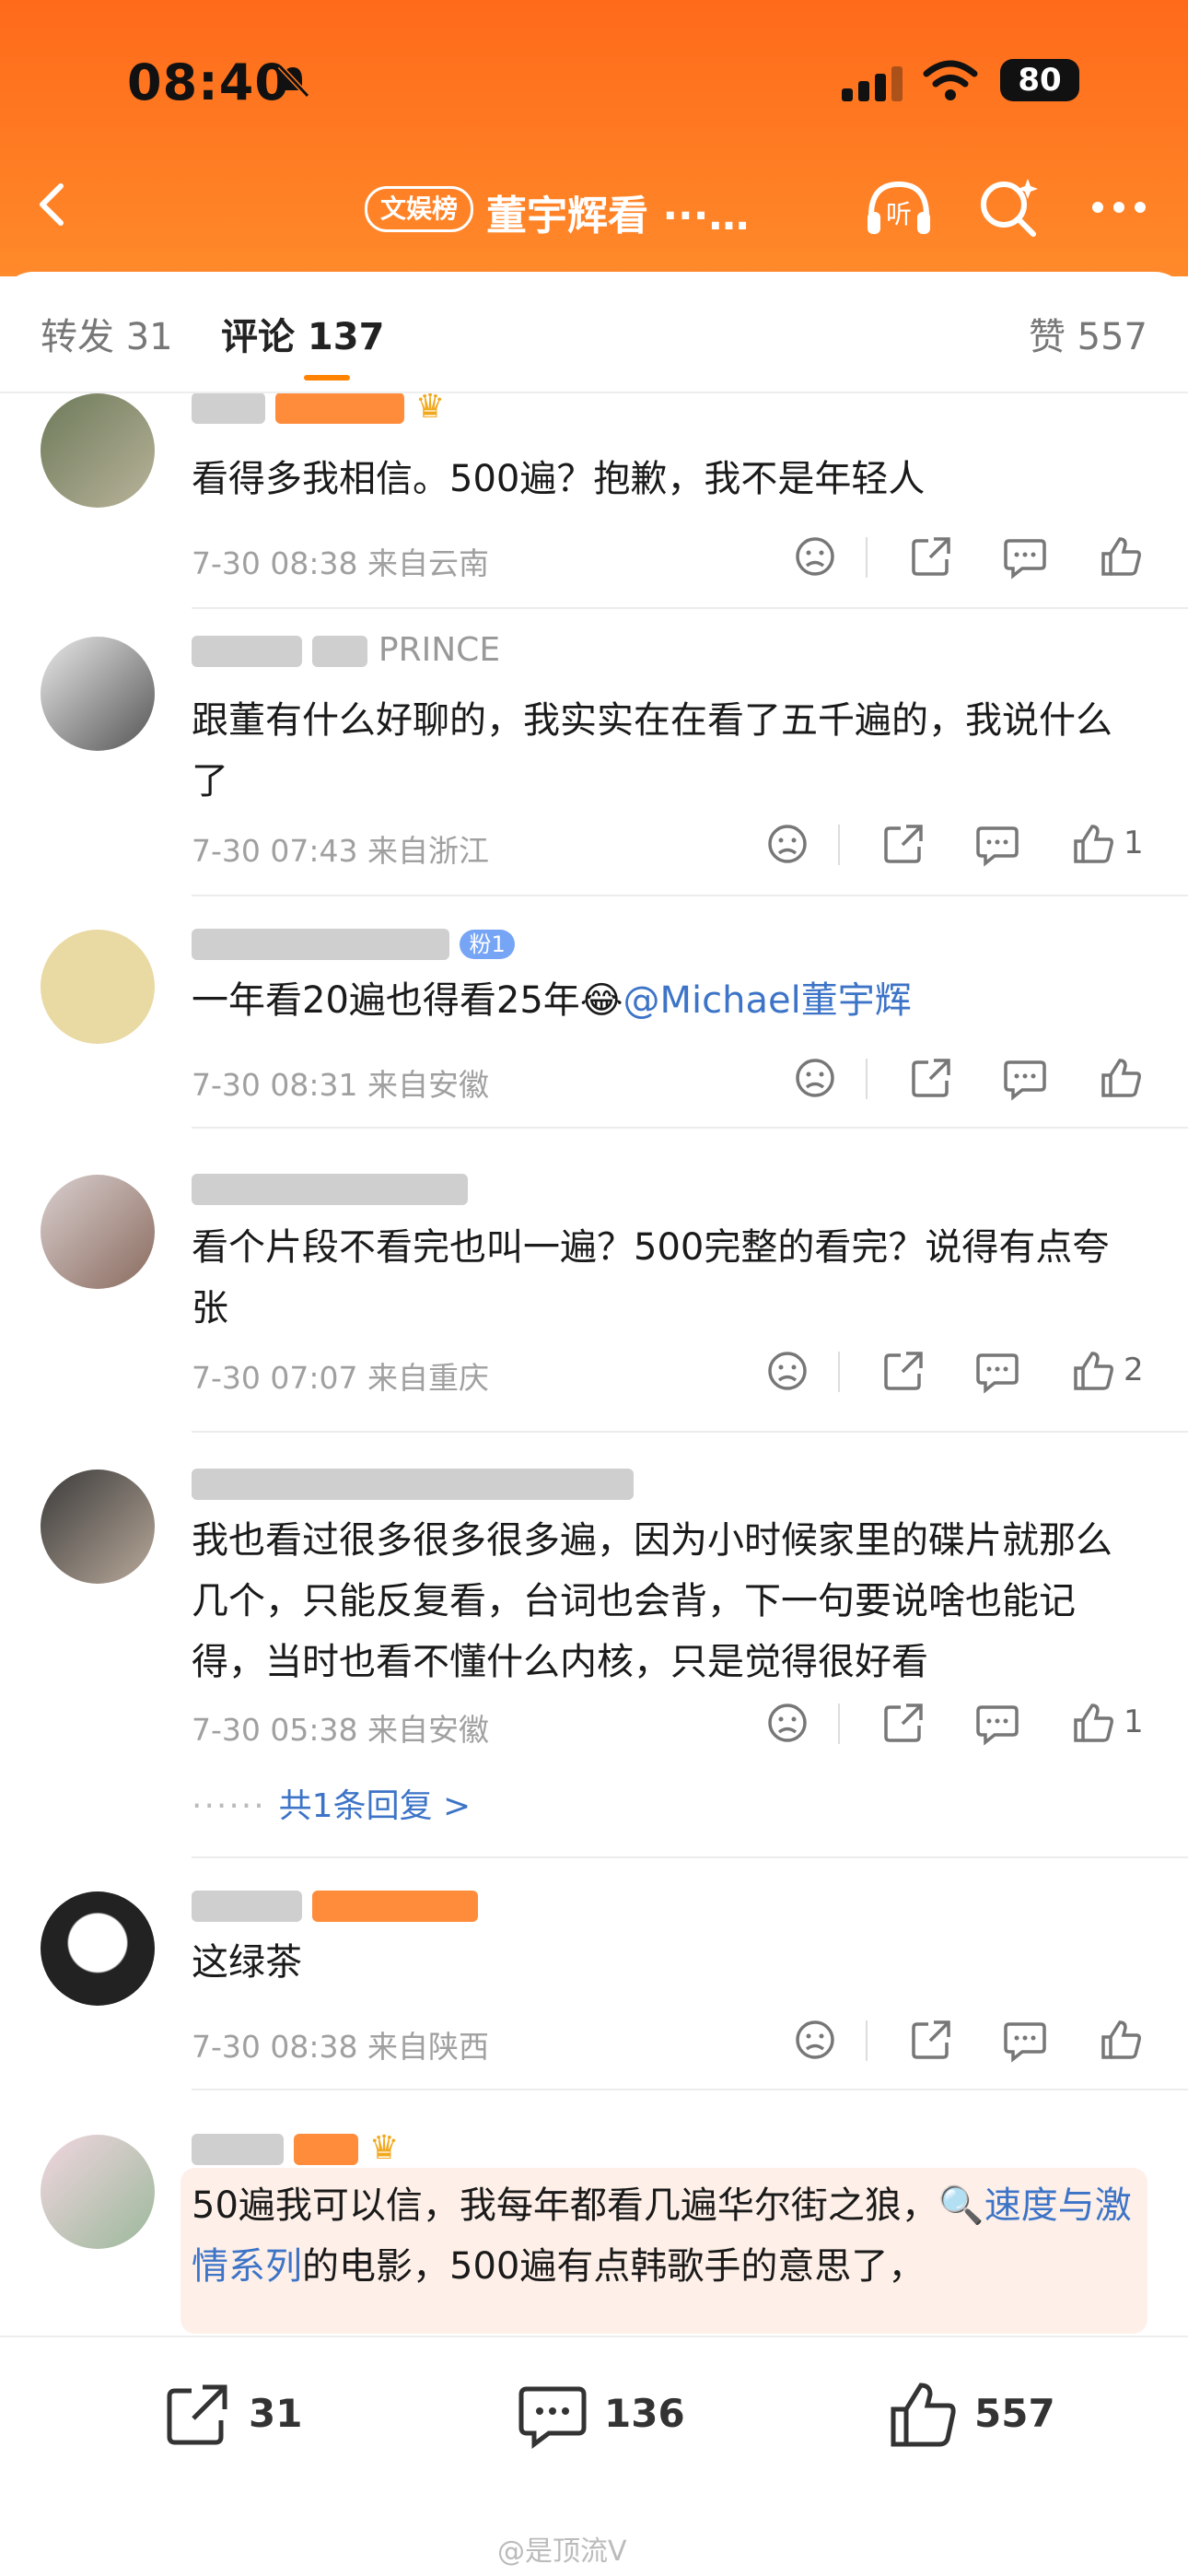  What do you see at coordinates (1119, 207) in the screenshot?
I see `more-icon` at bounding box center [1119, 207].